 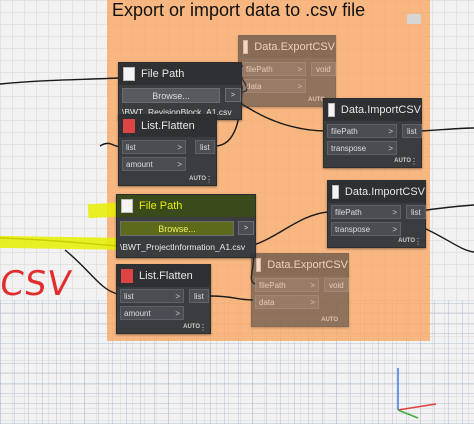 I want to click on node-data-export-csv-bottom: Data.ExportCSV filePath > data > void AUTO, so click(x=300, y=290).